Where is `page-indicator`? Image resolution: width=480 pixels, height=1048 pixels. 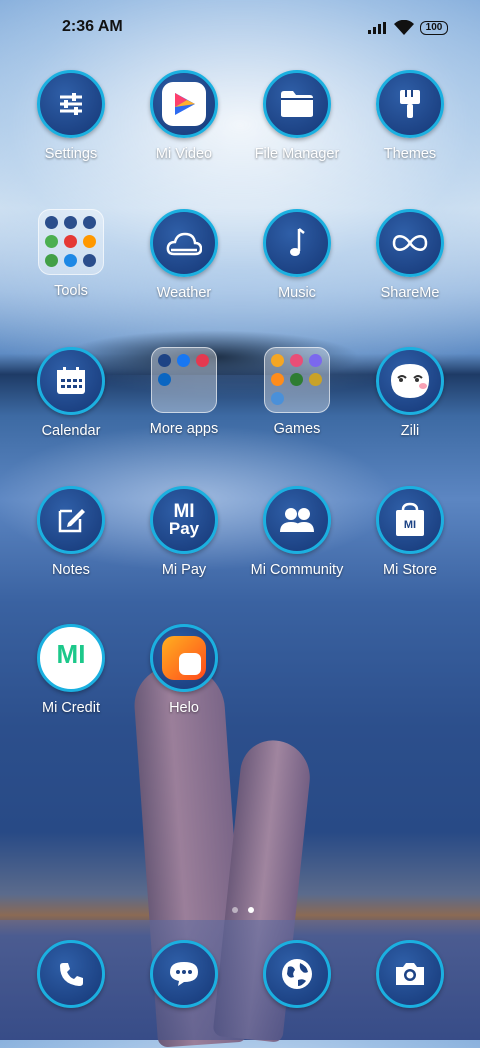 page-indicator is located at coordinates (243, 909).